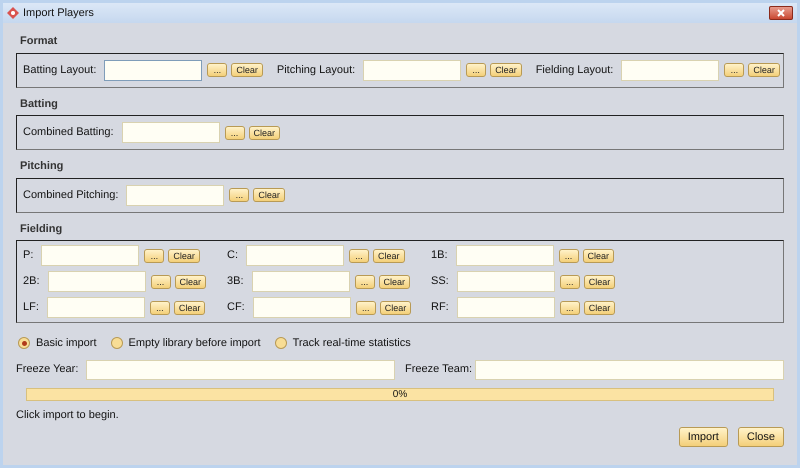  Describe the element at coordinates (70, 195) in the screenshot. I see `field-label: Combined Pitching:` at that location.